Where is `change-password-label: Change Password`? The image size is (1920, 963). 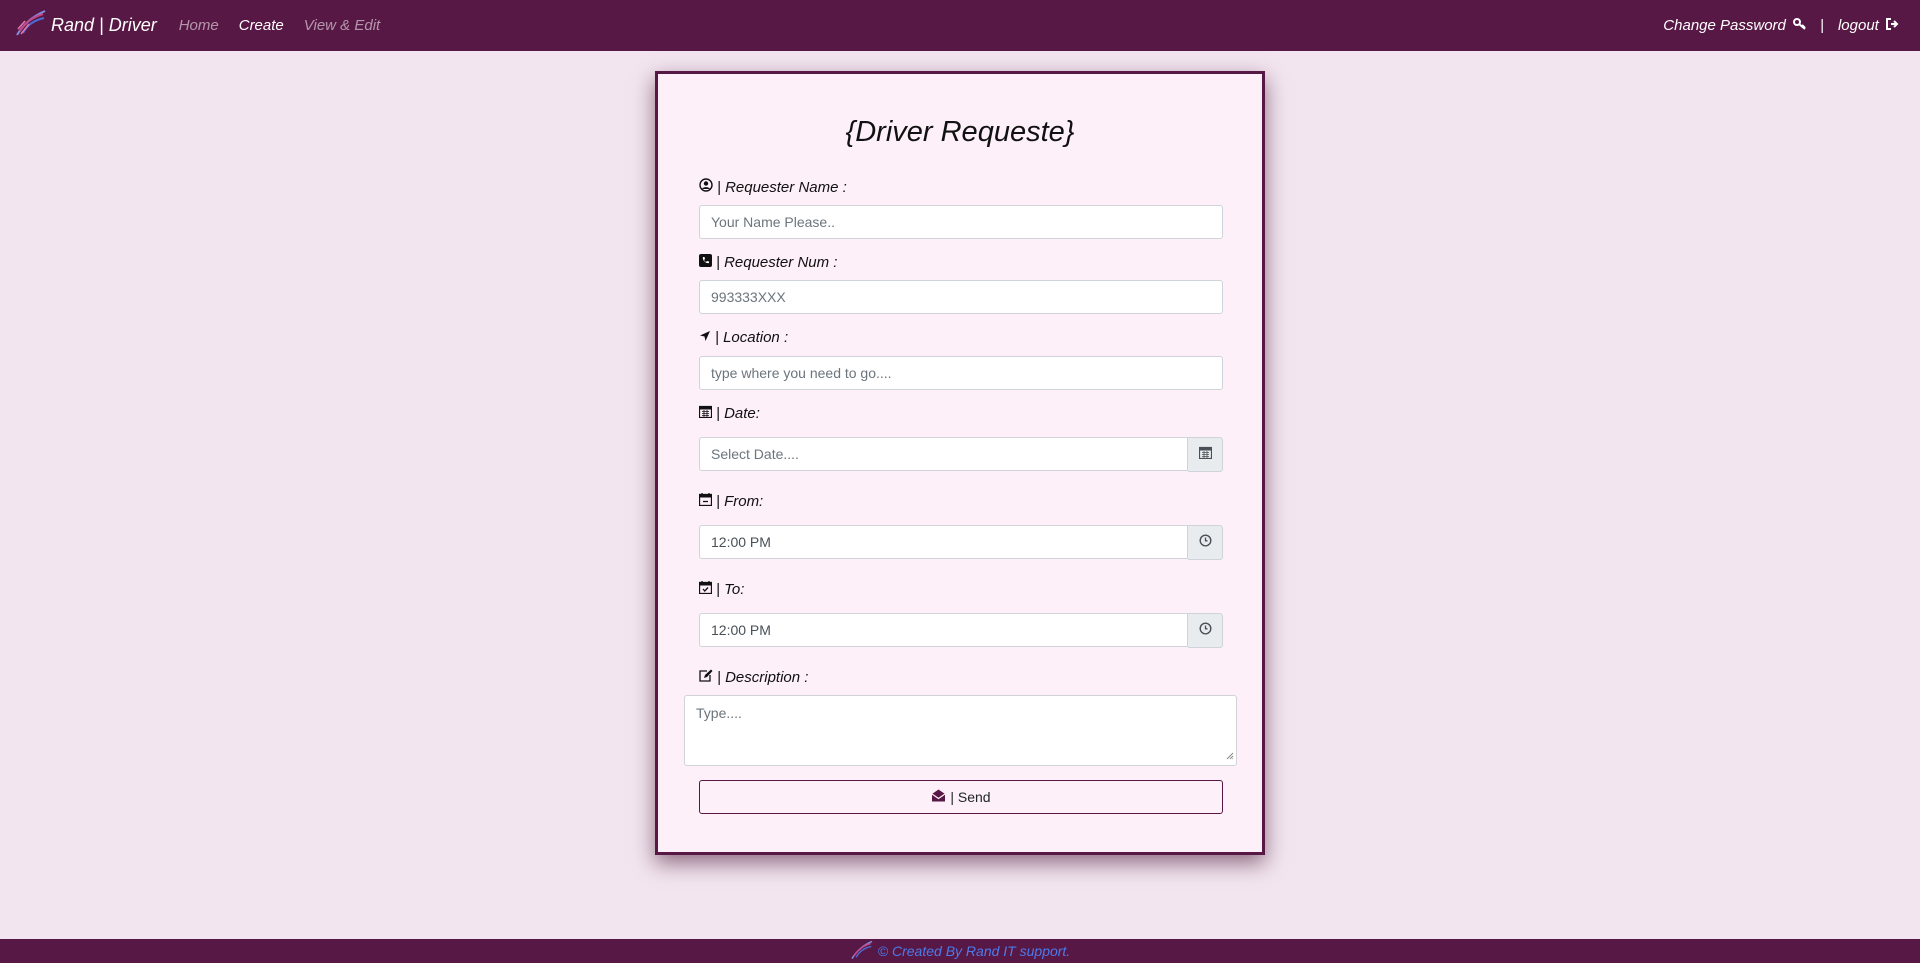
change-password-label: Change Password is located at coordinates (1724, 25).